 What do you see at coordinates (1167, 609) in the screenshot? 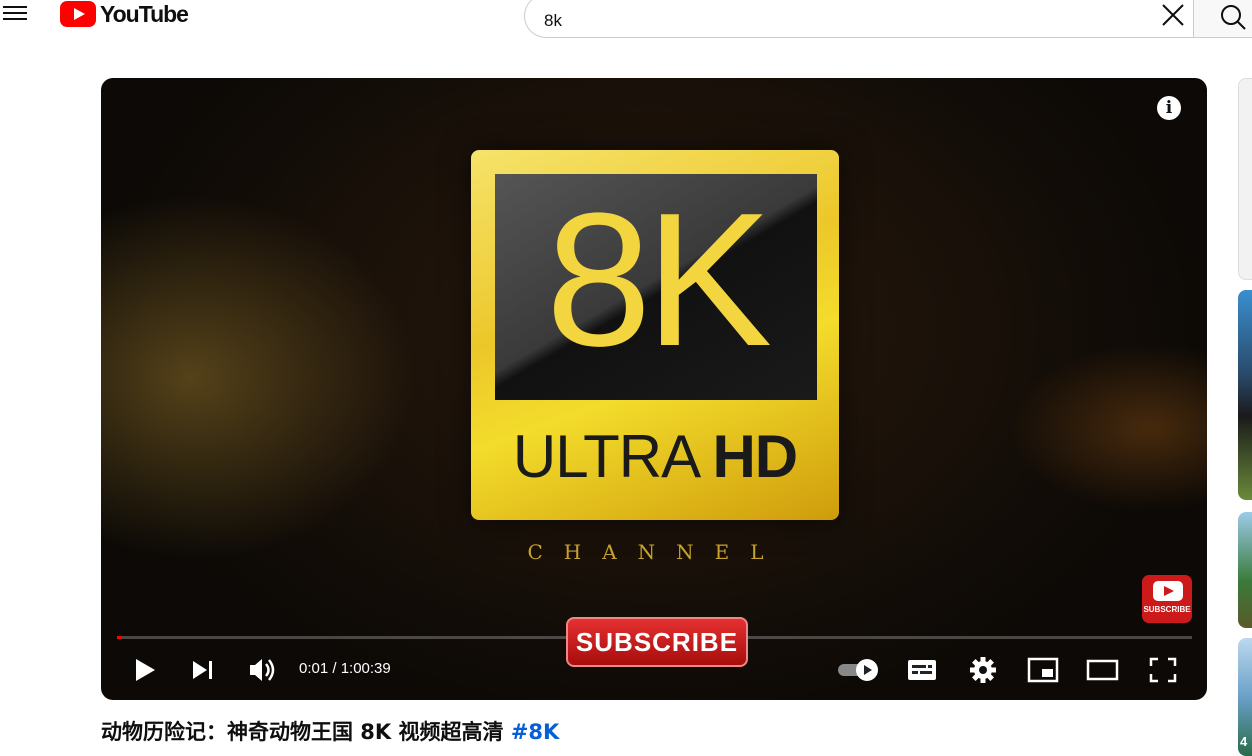
I see `subscribe-watermark-label: SUBSCRIBE` at bounding box center [1167, 609].